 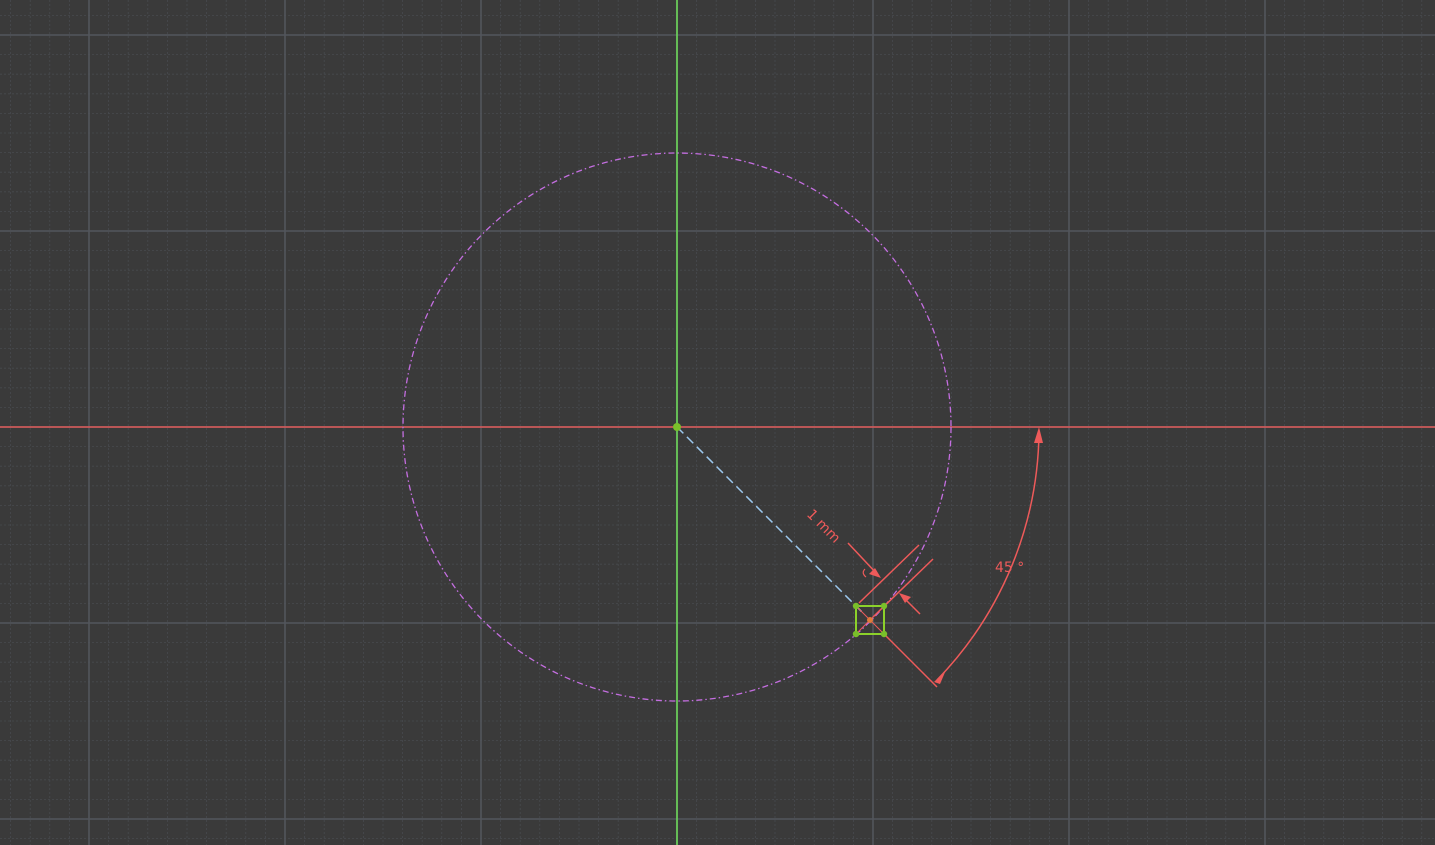 I want to click on square-corner-point-br, so click(x=884, y=634).